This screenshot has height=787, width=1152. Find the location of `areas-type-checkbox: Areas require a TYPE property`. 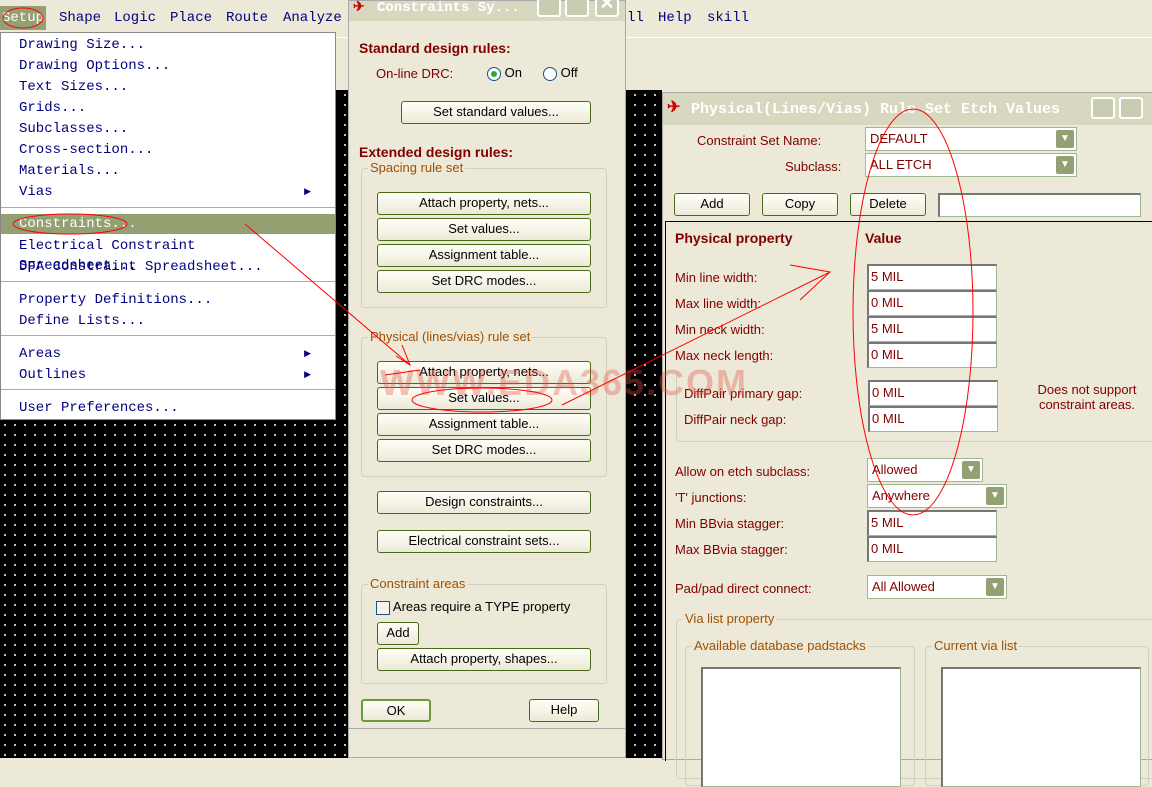

areas-type-checkbox: Areas require a TYPE property is located at coordinates (473, 607).